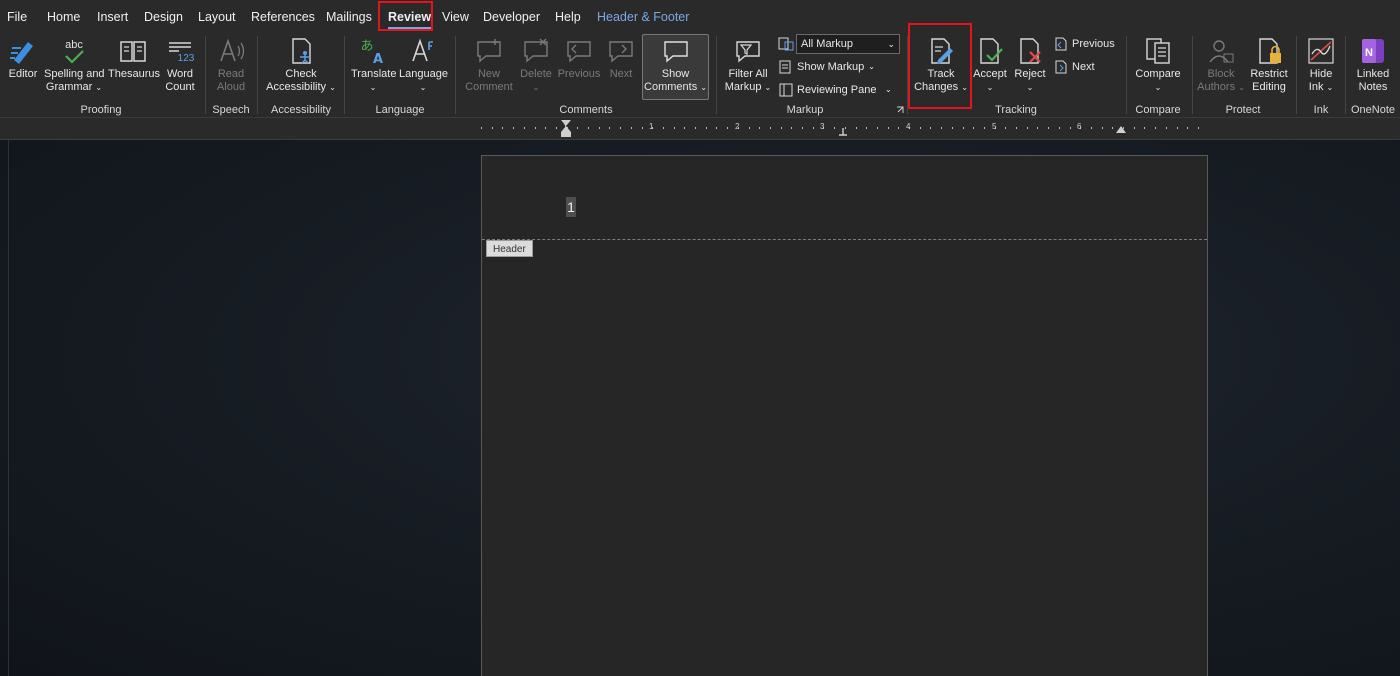 Image resolution: width=1400 pixels, height=676 pixels. I want to click on accept-button: Accept ⌄, so click(990, 65).